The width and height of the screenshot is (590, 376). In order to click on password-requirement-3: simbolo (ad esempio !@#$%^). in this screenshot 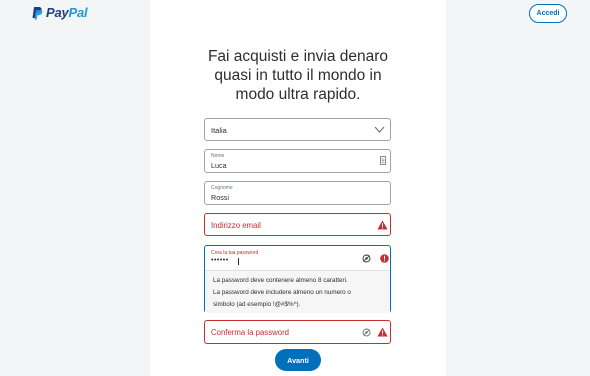, I will do `click(257, 304)`.